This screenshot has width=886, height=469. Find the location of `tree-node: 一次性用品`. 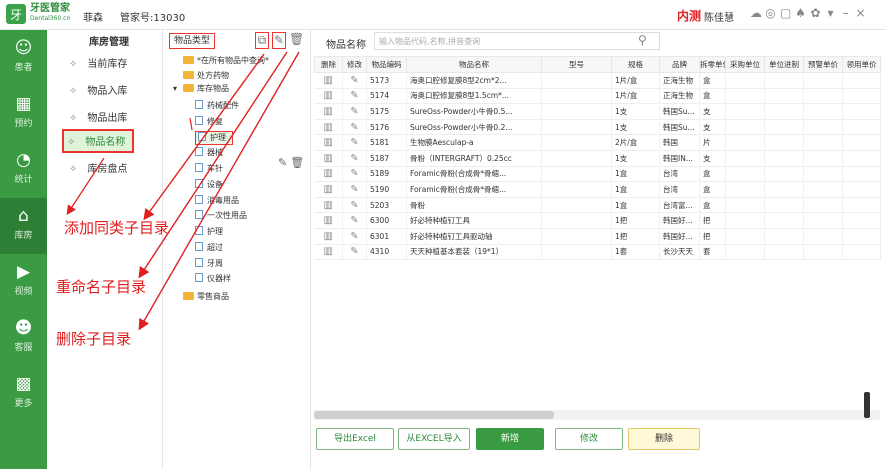

tree-node: 一次性用品 is located at coordinates (221, 216).